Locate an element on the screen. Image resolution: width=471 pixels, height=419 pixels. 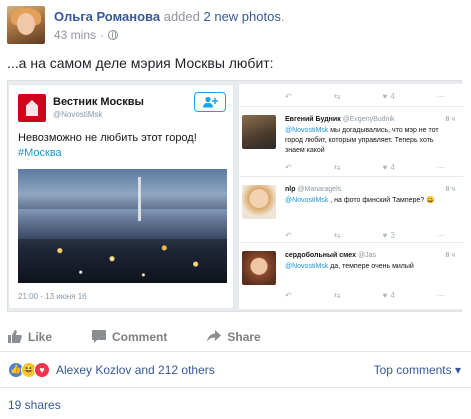
reply-actions: ↶ ⇆ ♥ 3 ⋯ is located at coordinates (365, 235).